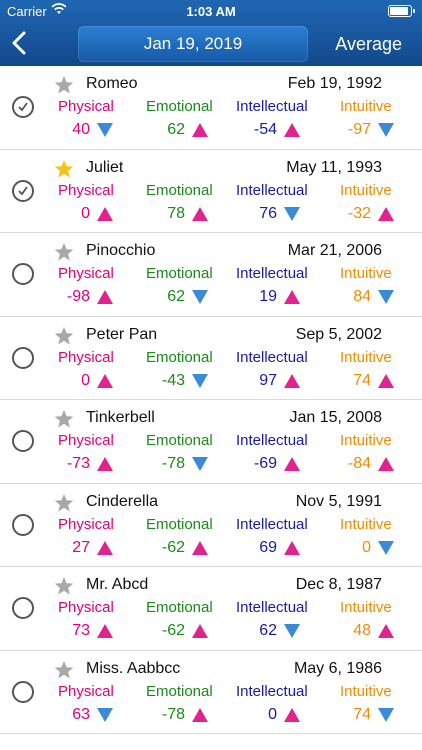 Image resolution: width=422 pixels, height=750 pixels. Describe the element at coordinates (268, 380) in the screenshot. I see `intellectual-value: 97` at that location.